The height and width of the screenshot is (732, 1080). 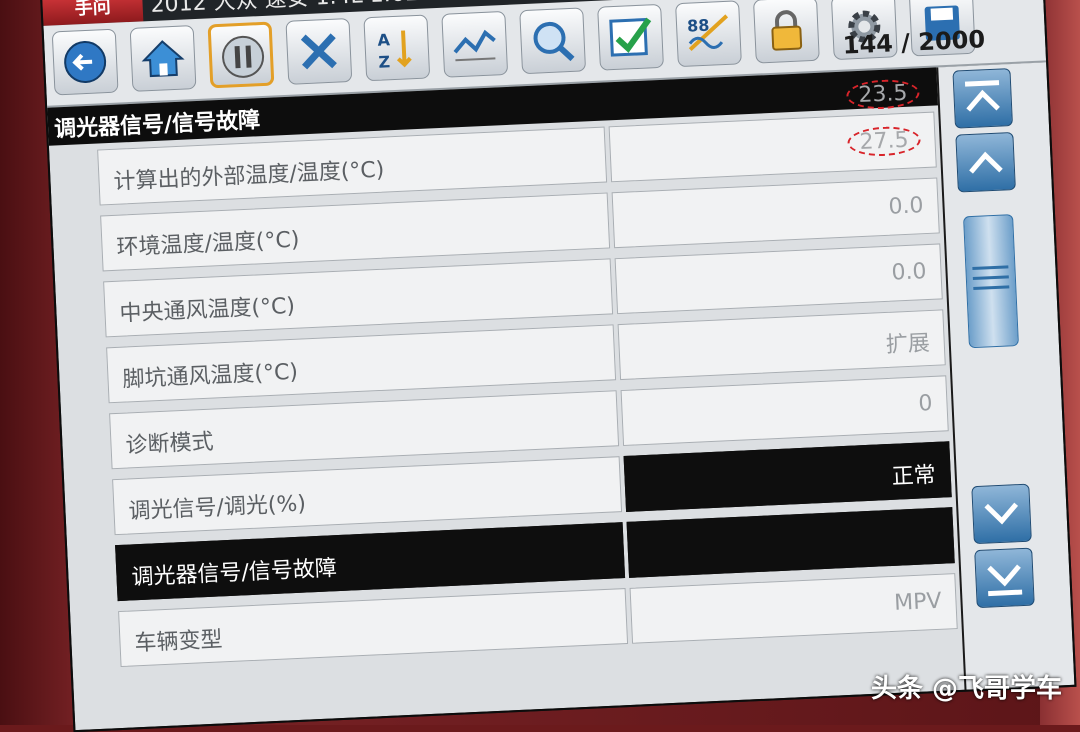 I want to click on close-icon, so click(x=318, y=51).